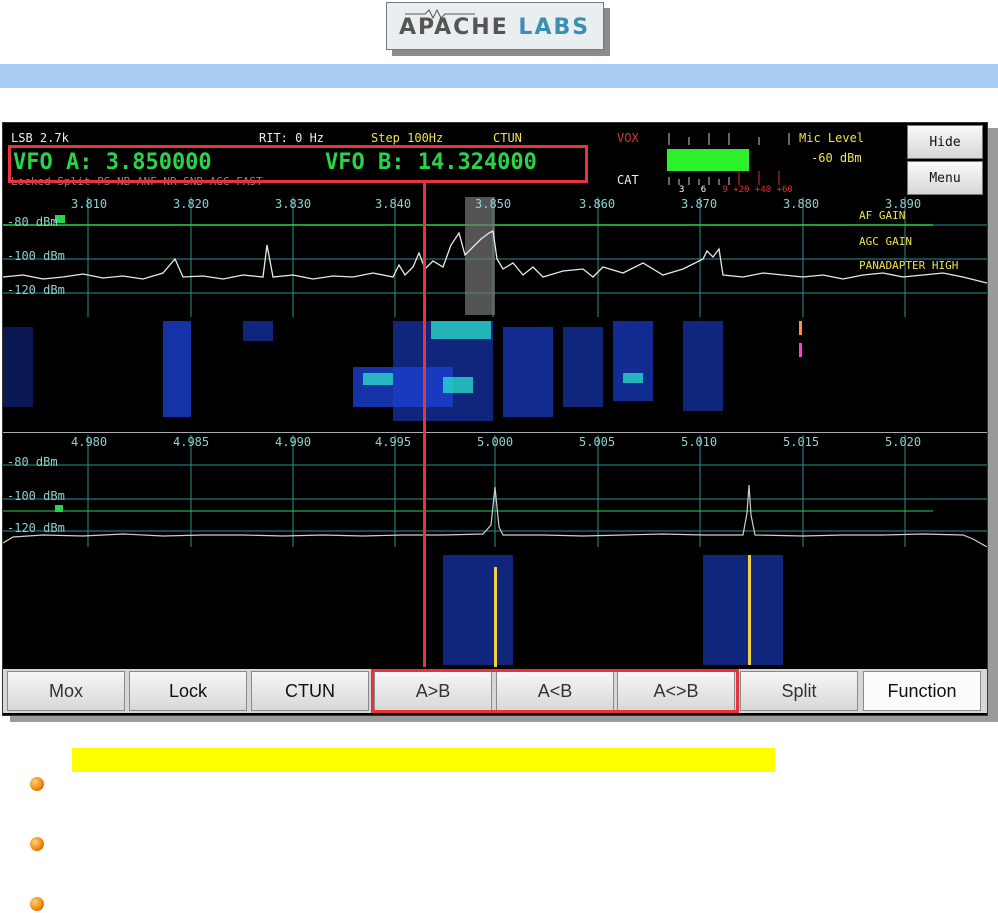 Image resolution: width=998 pixels, height=913 pixels. Describe the element at coordinates (36, 290) in the screenshot. I see `p1-db-label: -120 dBm` at that location.